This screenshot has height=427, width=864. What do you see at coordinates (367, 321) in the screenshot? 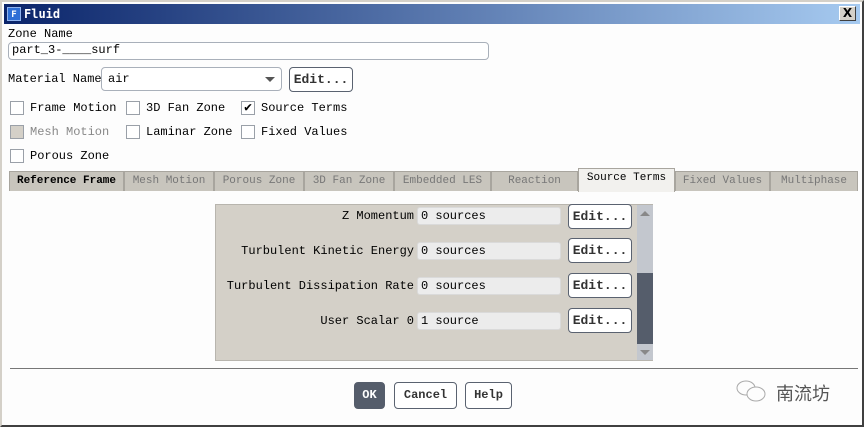
I see `source-row-label: User Scalar 0` at bounding box center [367, 321].